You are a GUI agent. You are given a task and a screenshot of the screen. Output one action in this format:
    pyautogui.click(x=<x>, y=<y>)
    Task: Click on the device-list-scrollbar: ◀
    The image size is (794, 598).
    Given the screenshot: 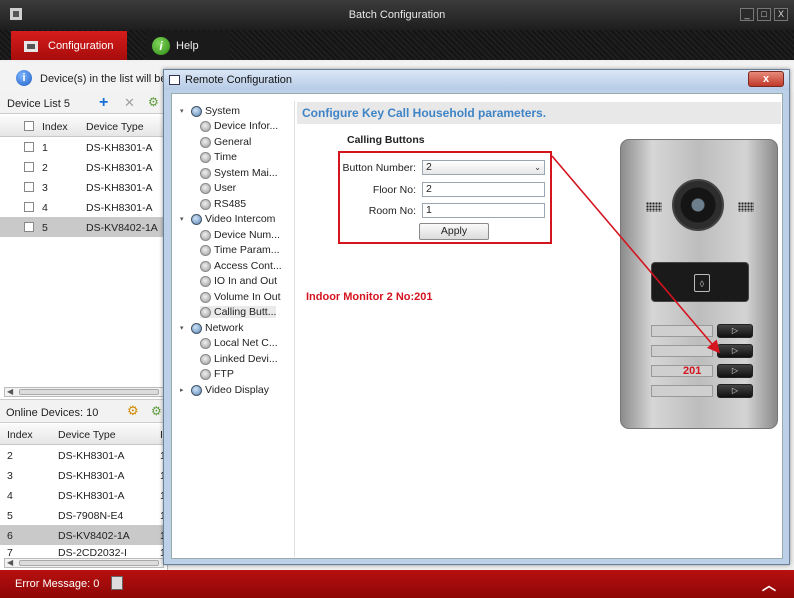 What is the action you would take?
    pyautogui.click(x=84, y=392)
    